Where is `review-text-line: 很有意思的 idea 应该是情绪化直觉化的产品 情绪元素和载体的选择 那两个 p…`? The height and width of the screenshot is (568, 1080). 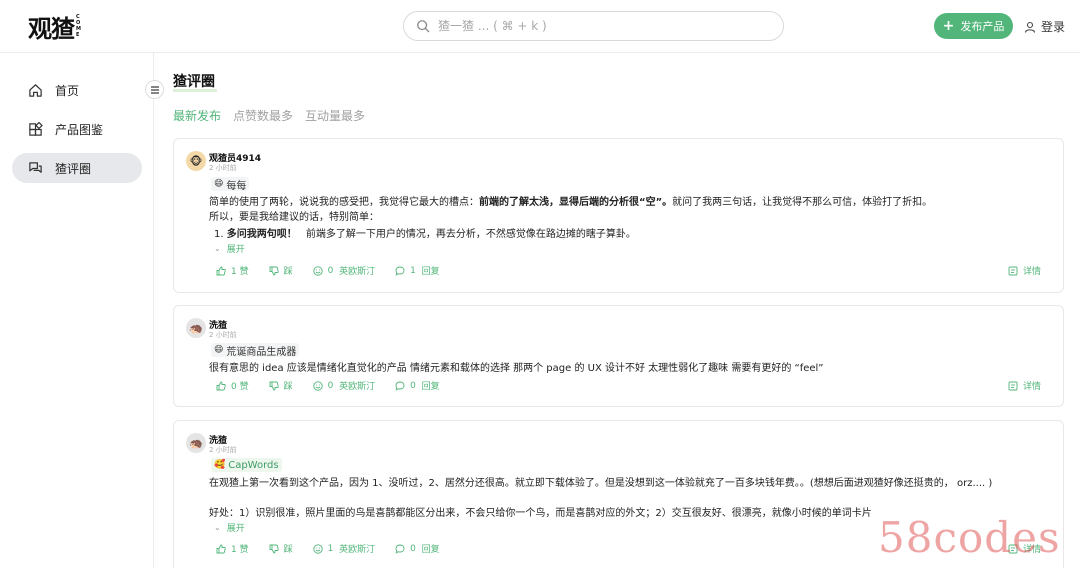
review-text-line: 很有意思的 idea 应该是情绪化直觉化的产品 情绪元素和载体的选择 那两个 p… is located at coordinates (516, 368).